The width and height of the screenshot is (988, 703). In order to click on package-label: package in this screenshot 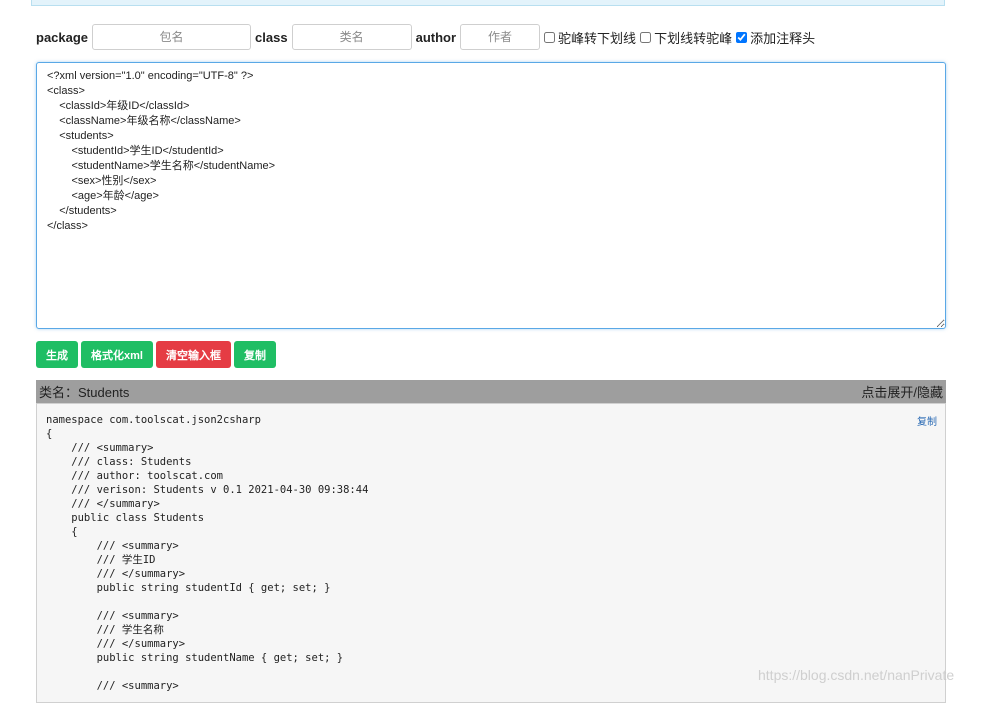, I will do `click(62, 37)`.